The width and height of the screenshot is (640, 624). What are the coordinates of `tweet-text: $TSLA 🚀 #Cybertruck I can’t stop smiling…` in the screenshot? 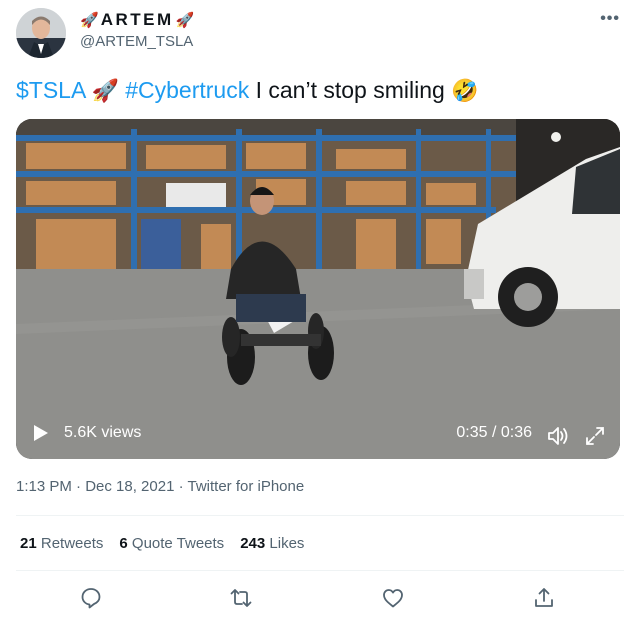 It's located at (247, 90).